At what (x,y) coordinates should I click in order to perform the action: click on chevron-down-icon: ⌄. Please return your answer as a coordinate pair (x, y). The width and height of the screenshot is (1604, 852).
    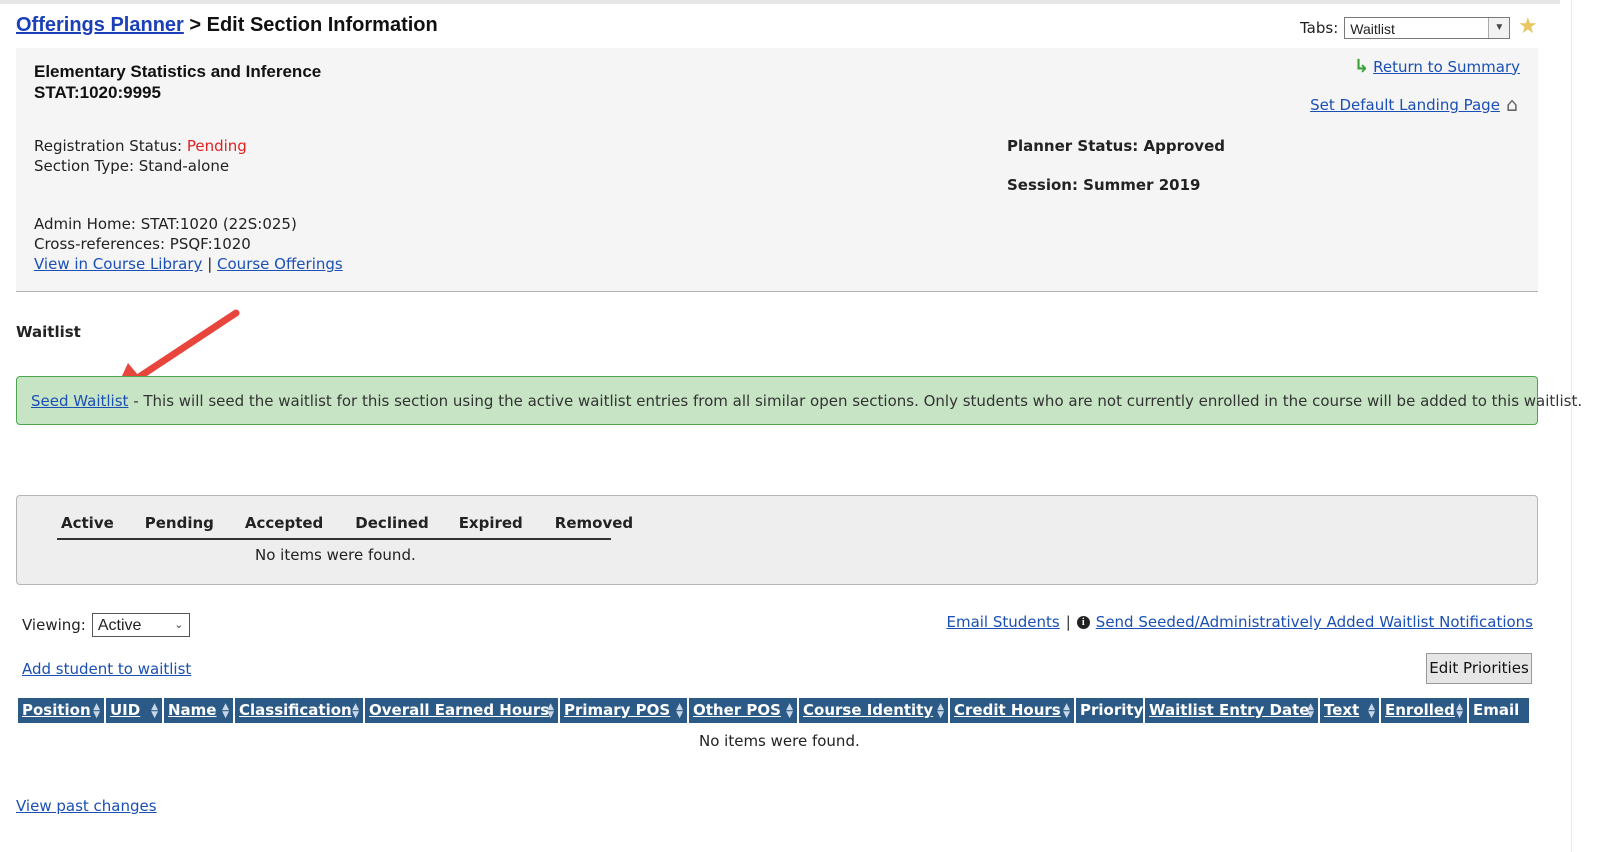
    Looking at the image, I should click on (178, 625).